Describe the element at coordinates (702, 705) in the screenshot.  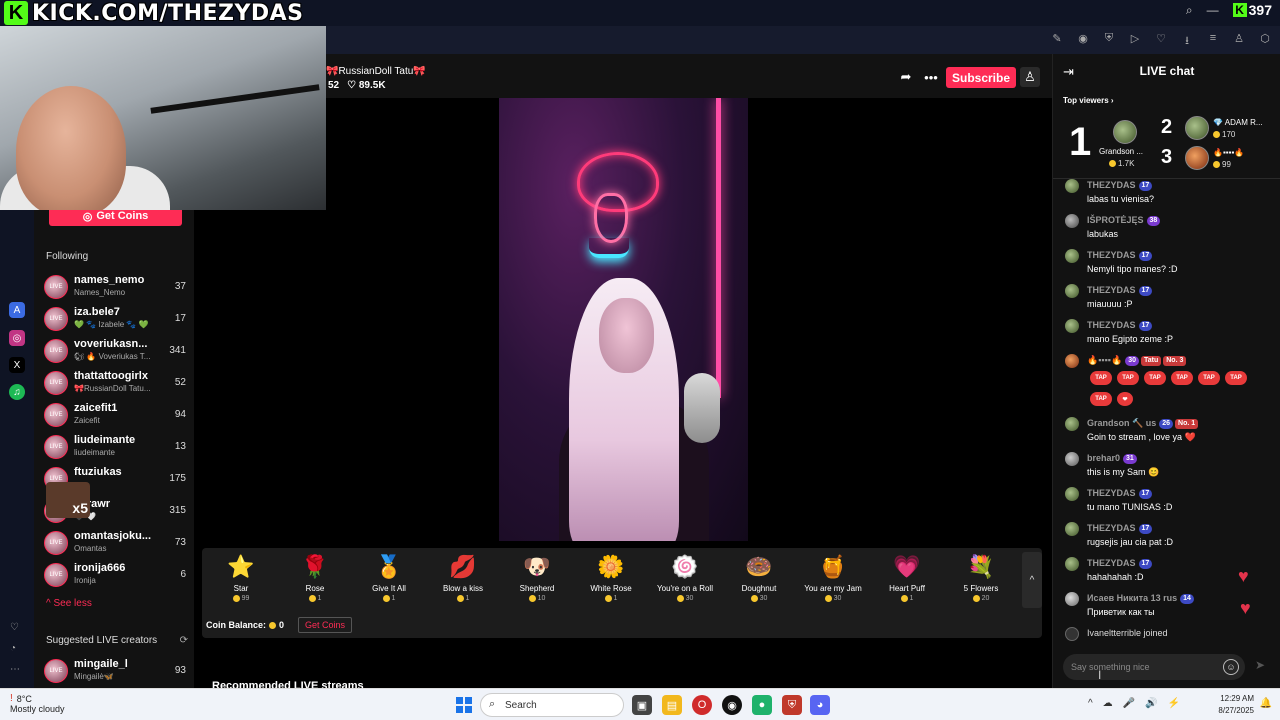
I see `opera-icon: O` at that location.